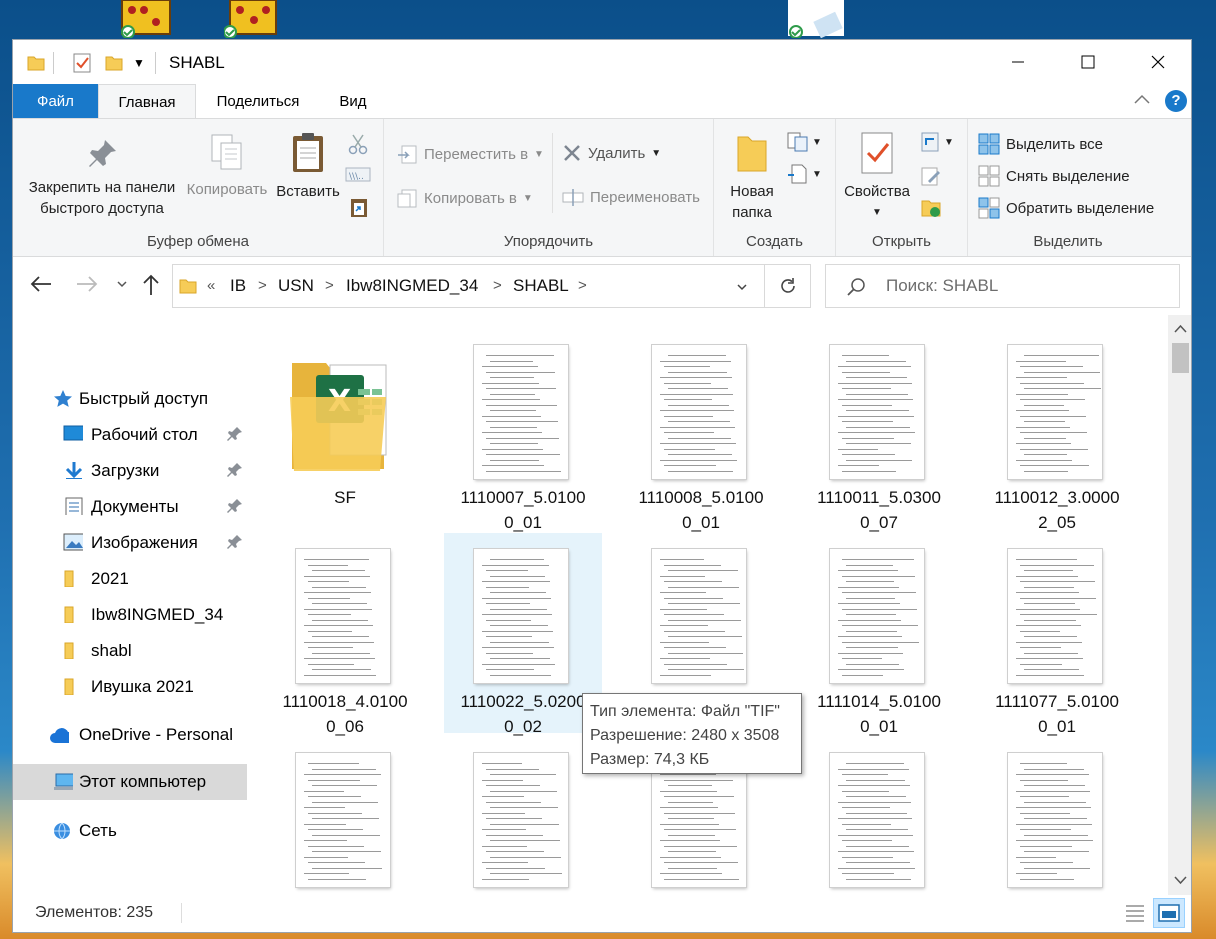  I want to click on file-item: 1110008_5.0100 0_01, so click(701, 430).